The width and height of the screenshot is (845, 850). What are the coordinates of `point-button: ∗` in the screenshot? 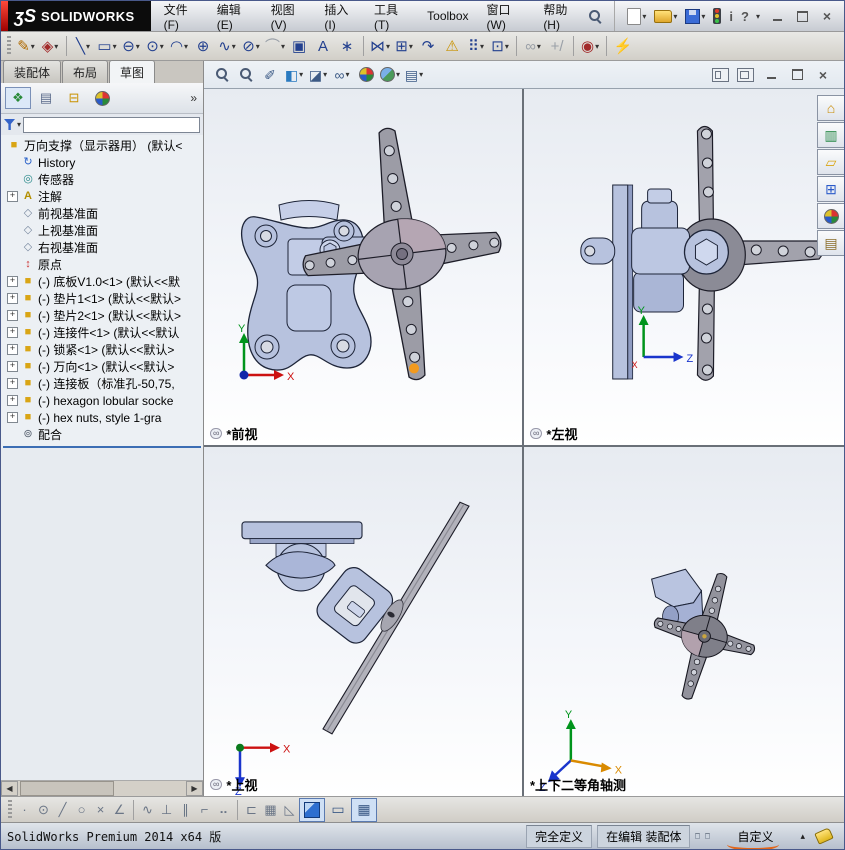 It's located at (347, 46).